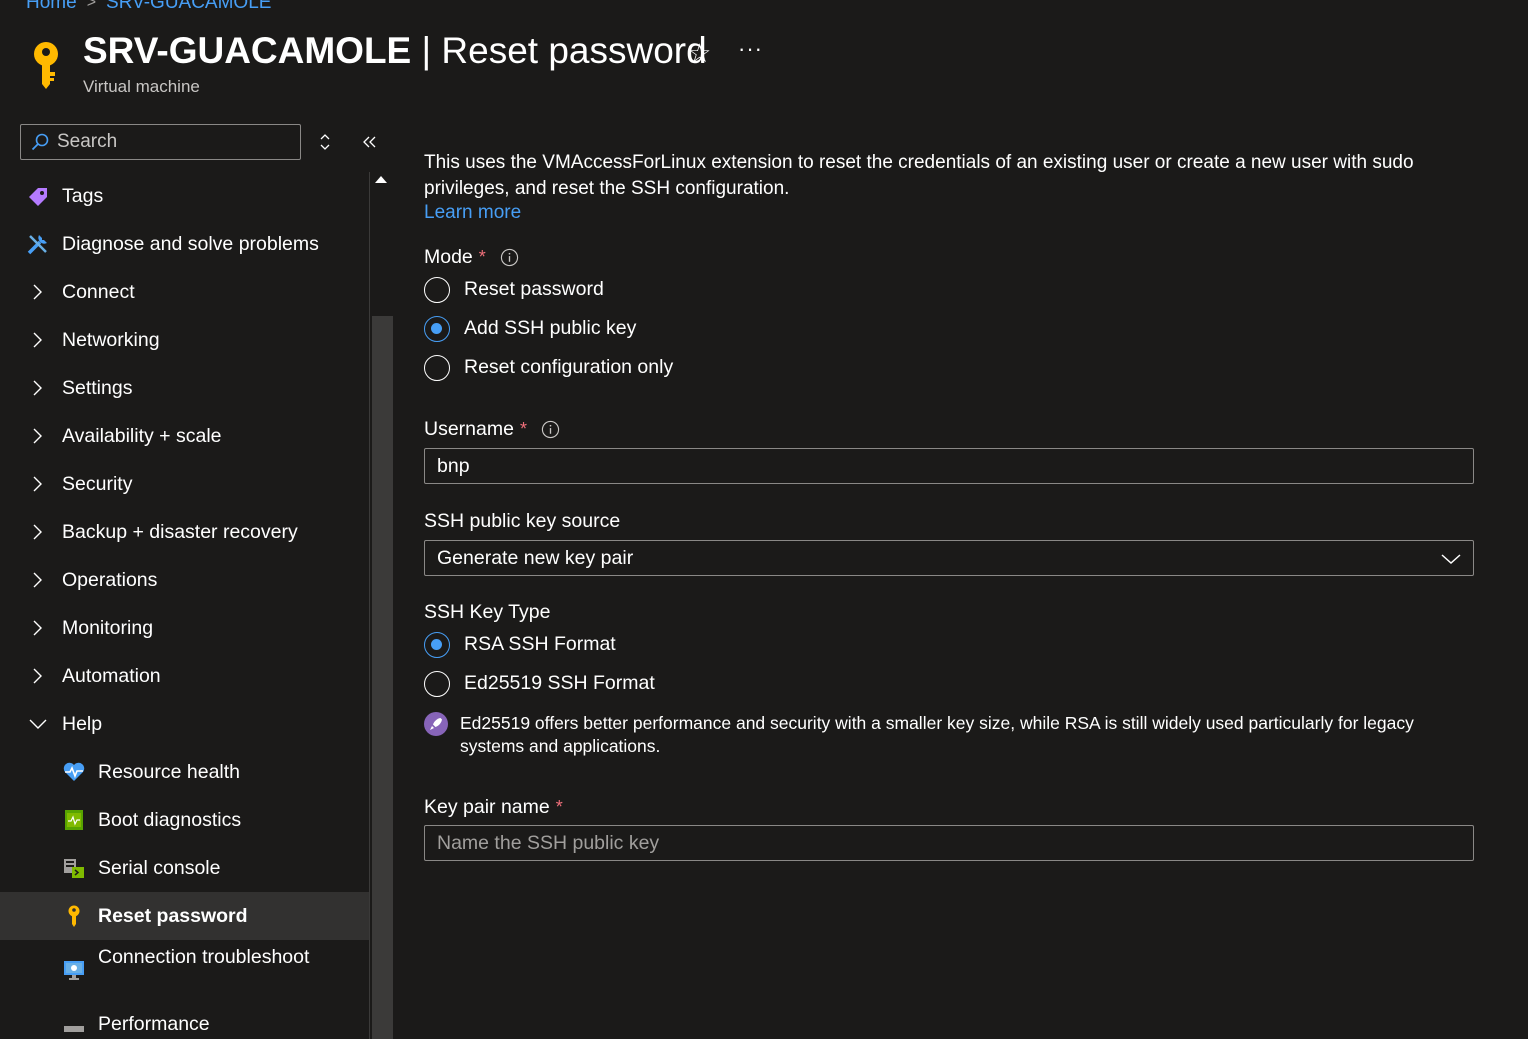 Image resolution: width=1528 pixels, height=1039 pixels. I want to click on more-options-icon: ···, so click(750, 49).